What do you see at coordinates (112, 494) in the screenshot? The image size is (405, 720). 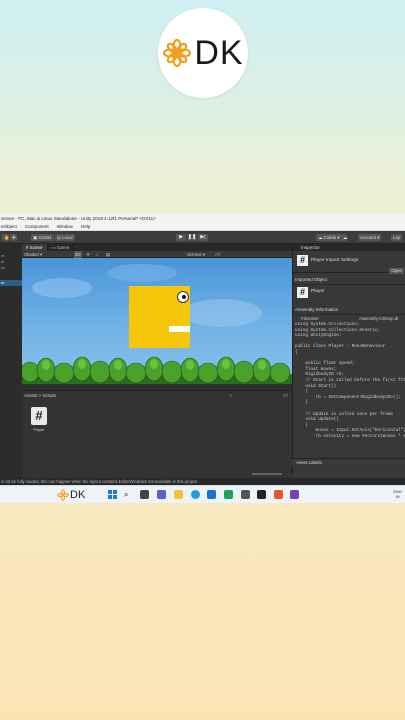 I see `windows-start-icon` at bounding box center [112, 494].